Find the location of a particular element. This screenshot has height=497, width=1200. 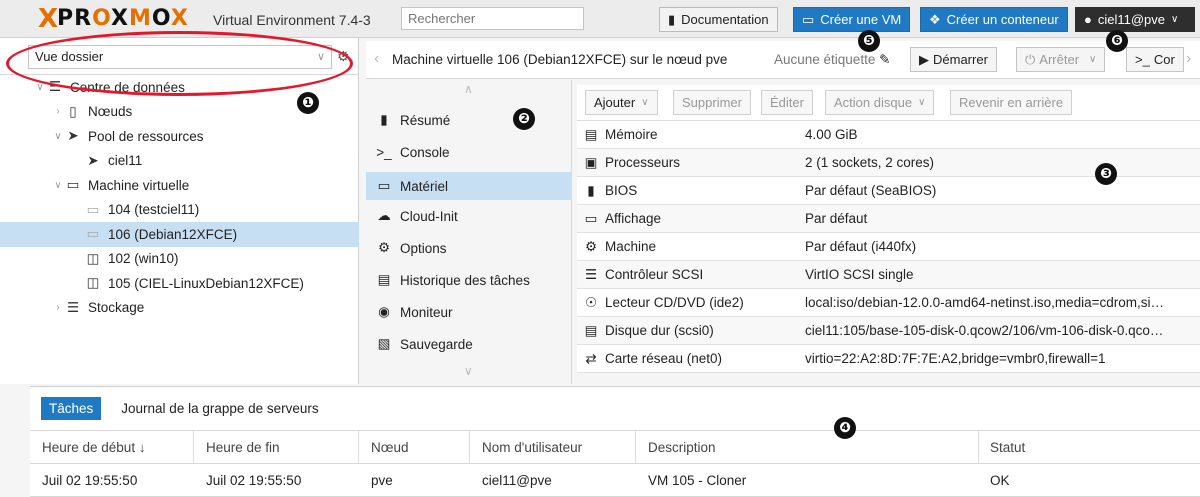

cdrom-icon: ☉ is located at coordinates (591, 302).